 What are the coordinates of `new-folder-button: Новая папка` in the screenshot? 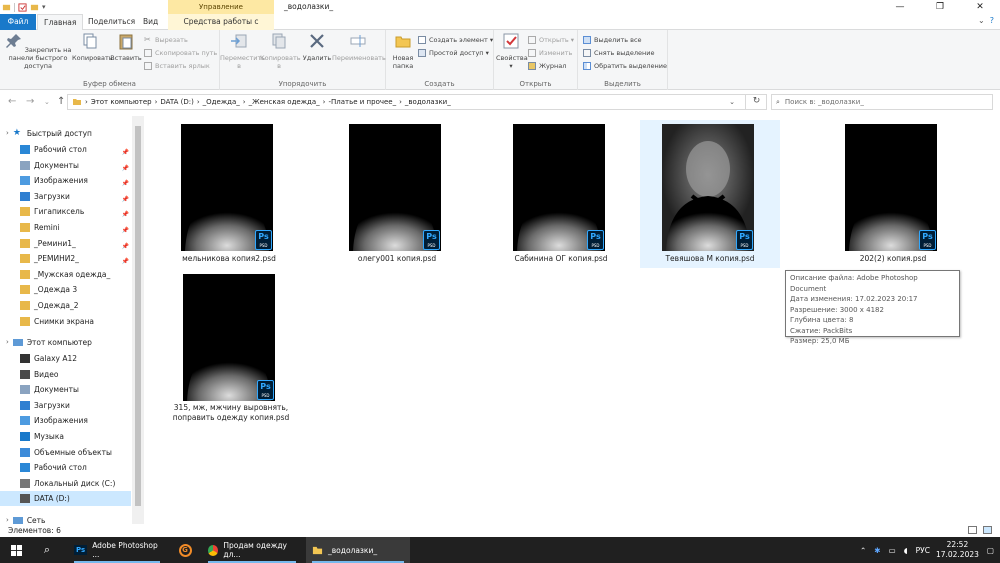 It's located at (403, 51).